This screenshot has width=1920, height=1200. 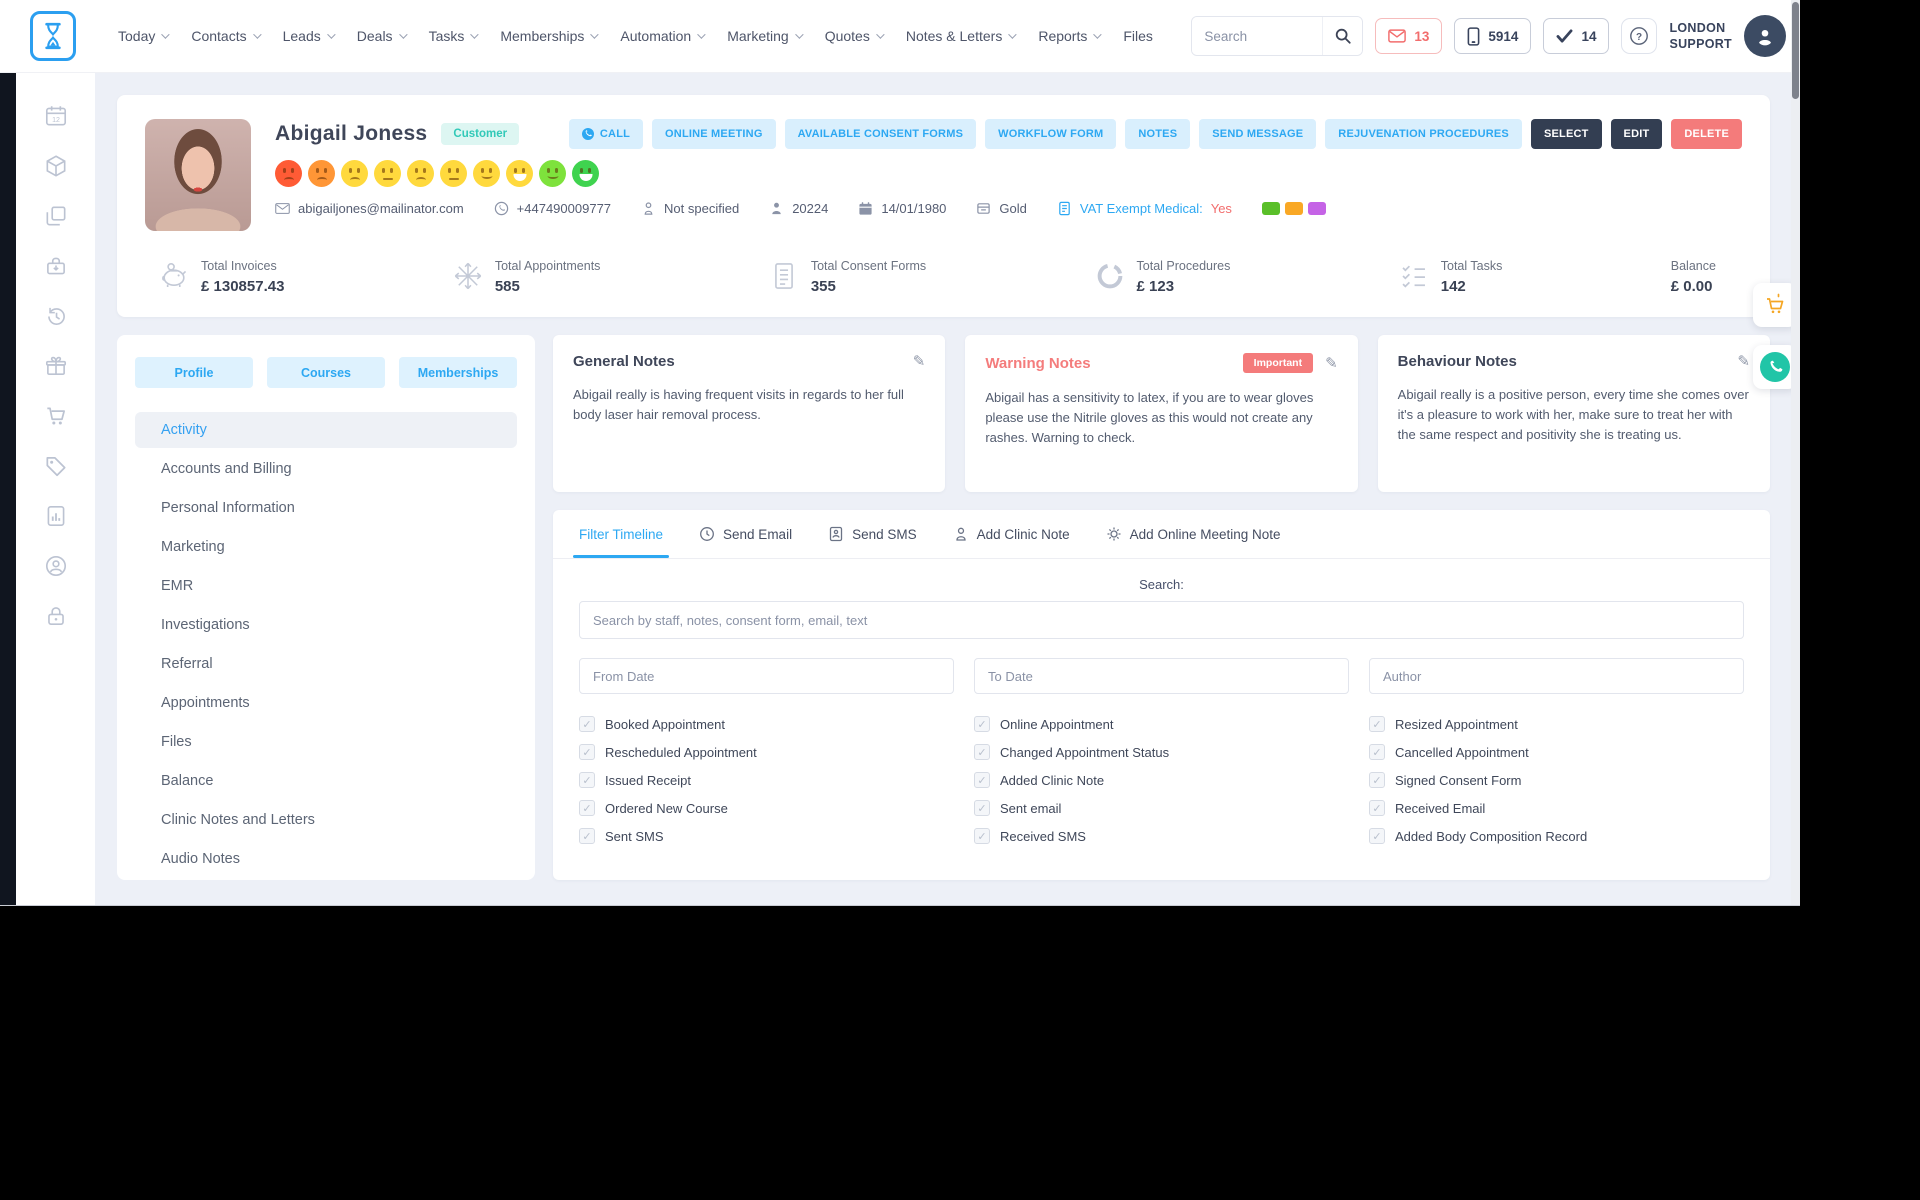 What do you see at coordinates (1051, 134) in the screenshot?
I see `workflow-form-button: WORKFLOW FORM` at bounding box center [1051, 134].